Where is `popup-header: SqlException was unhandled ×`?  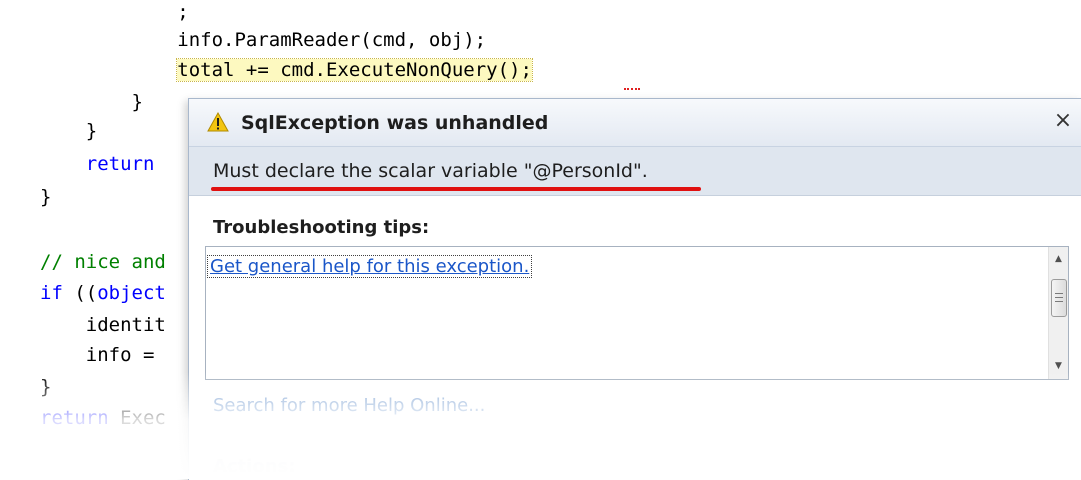
popup-header: SqlException was unhandled × is located at coordinates (635, 123).